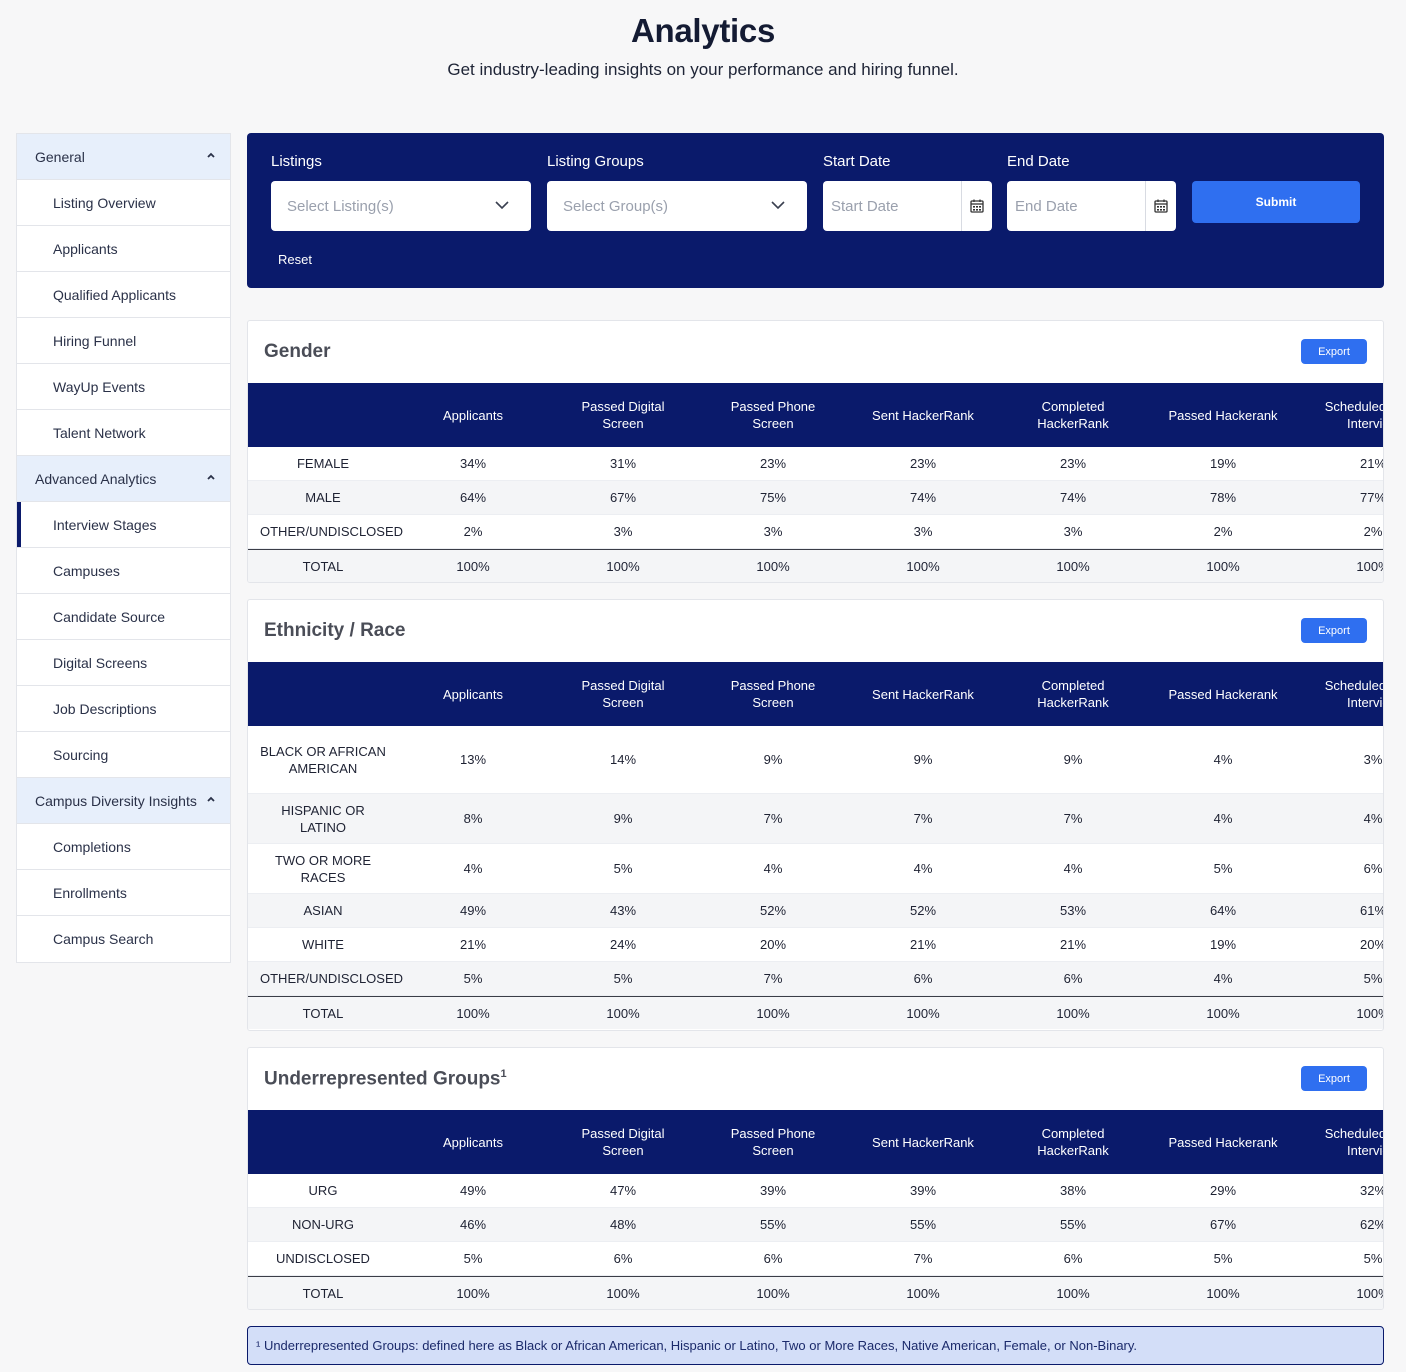 Image resolution: width=1406 pixels, height=1372 pixels. Describe the element at coordinates (473, 910) in the screenshot. I see `table-cell: 49%` at that location.